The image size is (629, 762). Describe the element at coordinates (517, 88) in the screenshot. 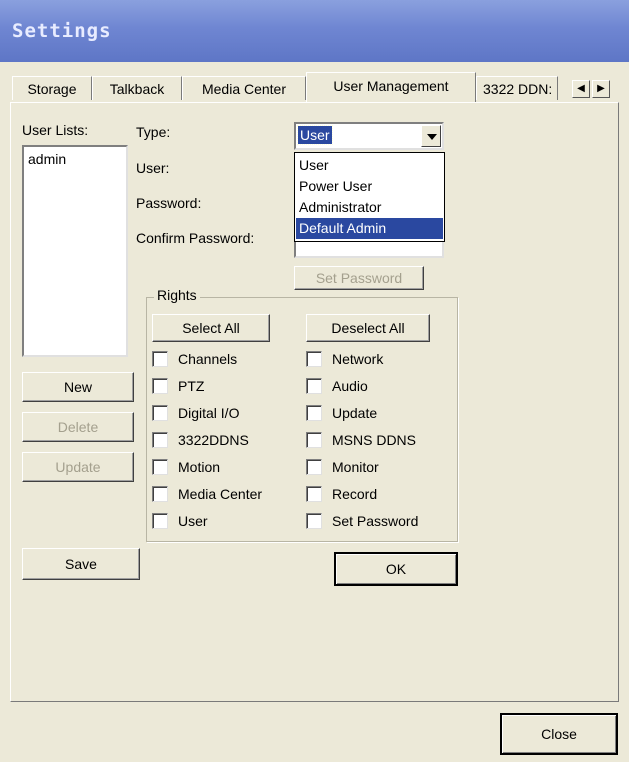

I see `tab-3322-ddns: 3322 DDN:` at that location.